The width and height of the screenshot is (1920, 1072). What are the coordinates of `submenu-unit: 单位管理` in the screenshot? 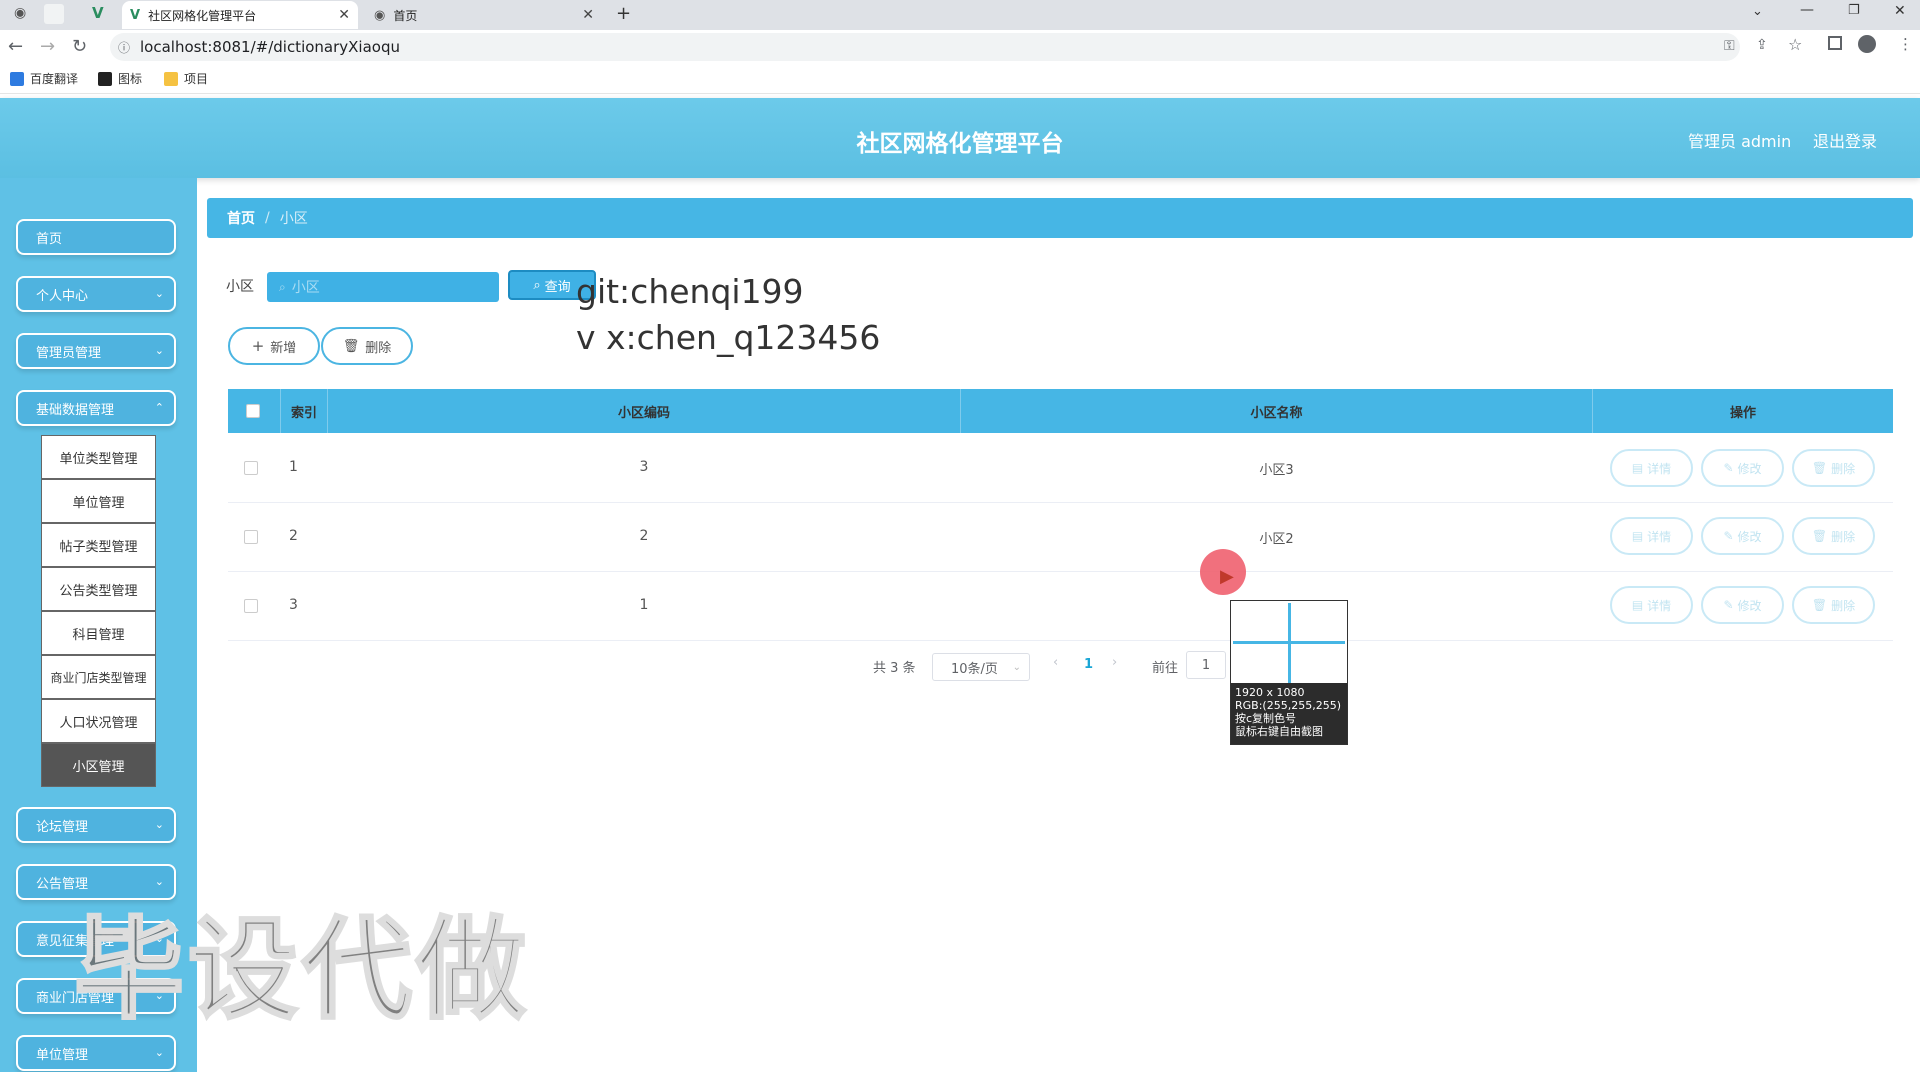 It's located at (98, 501).